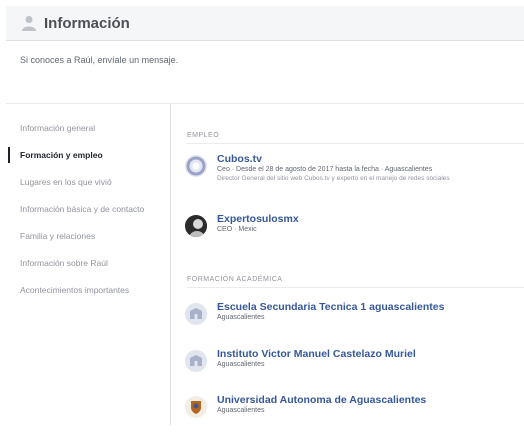 Image resolution: width=524 pixels, height=432 pixels. I want to click on sidebar-item-overview: Información general, so click(88, 128).